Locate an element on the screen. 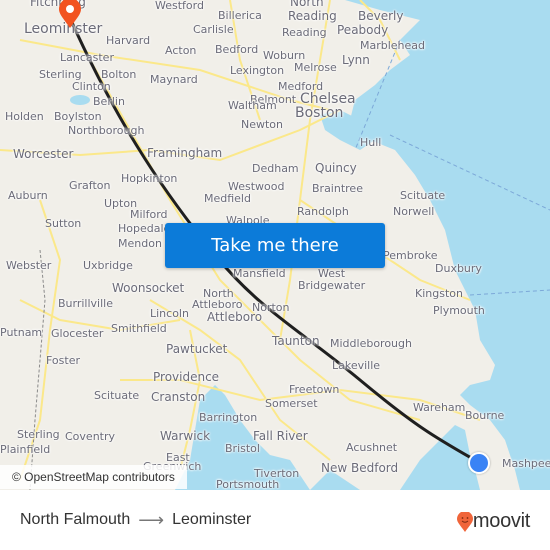 Image resolution: width=550 pixels, height=550 pixels. take-me-there-button: Take me there is located at coordinates (275, 245).